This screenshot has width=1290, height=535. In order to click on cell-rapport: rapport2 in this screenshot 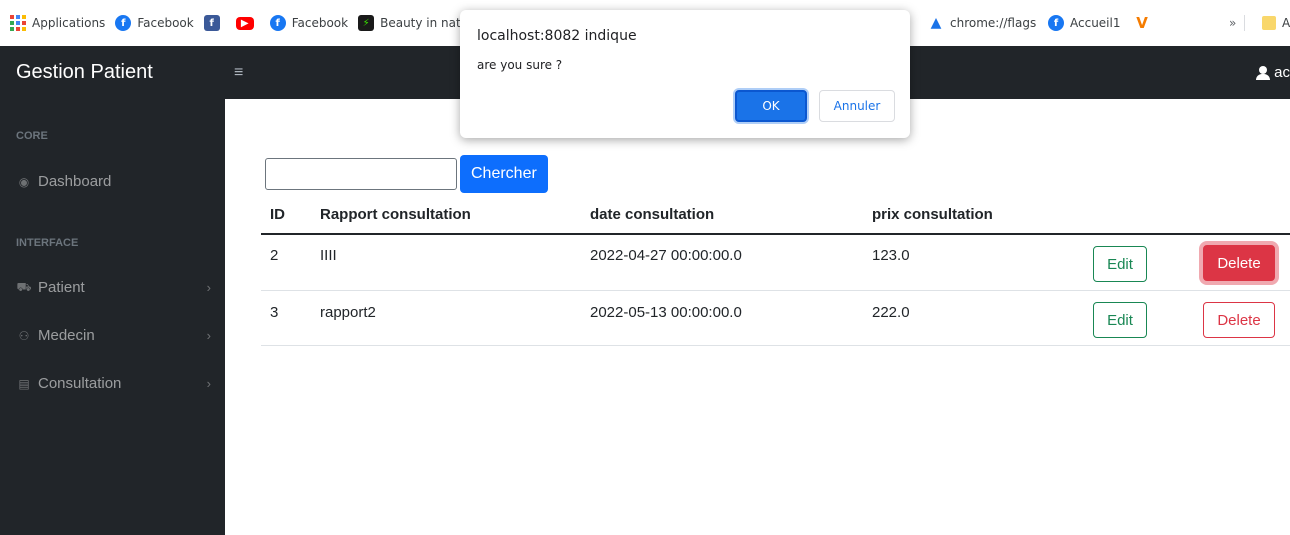, I will do `click(348, 312)`.